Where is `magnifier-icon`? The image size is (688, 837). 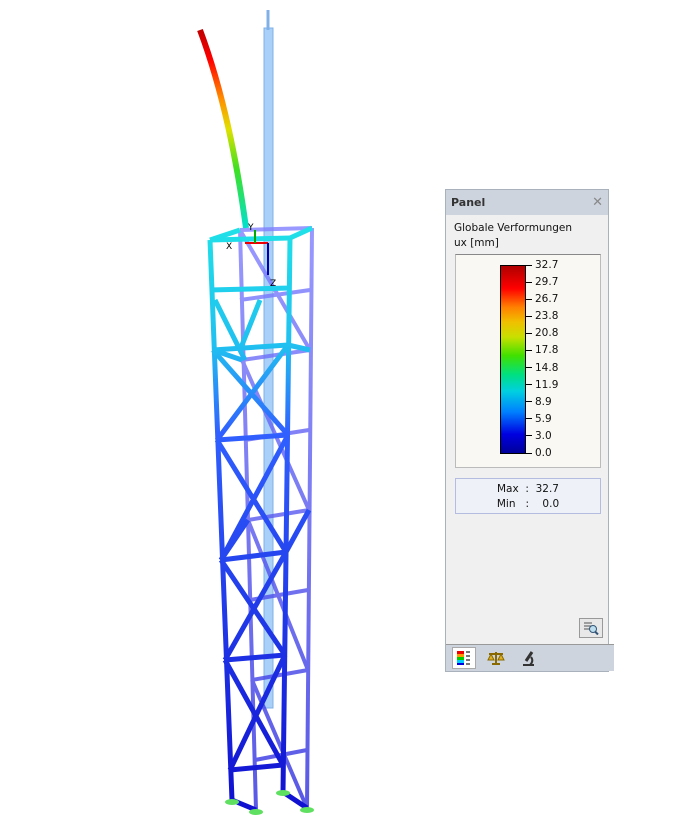 magnifier-icon is located at coordinates (591, 628).